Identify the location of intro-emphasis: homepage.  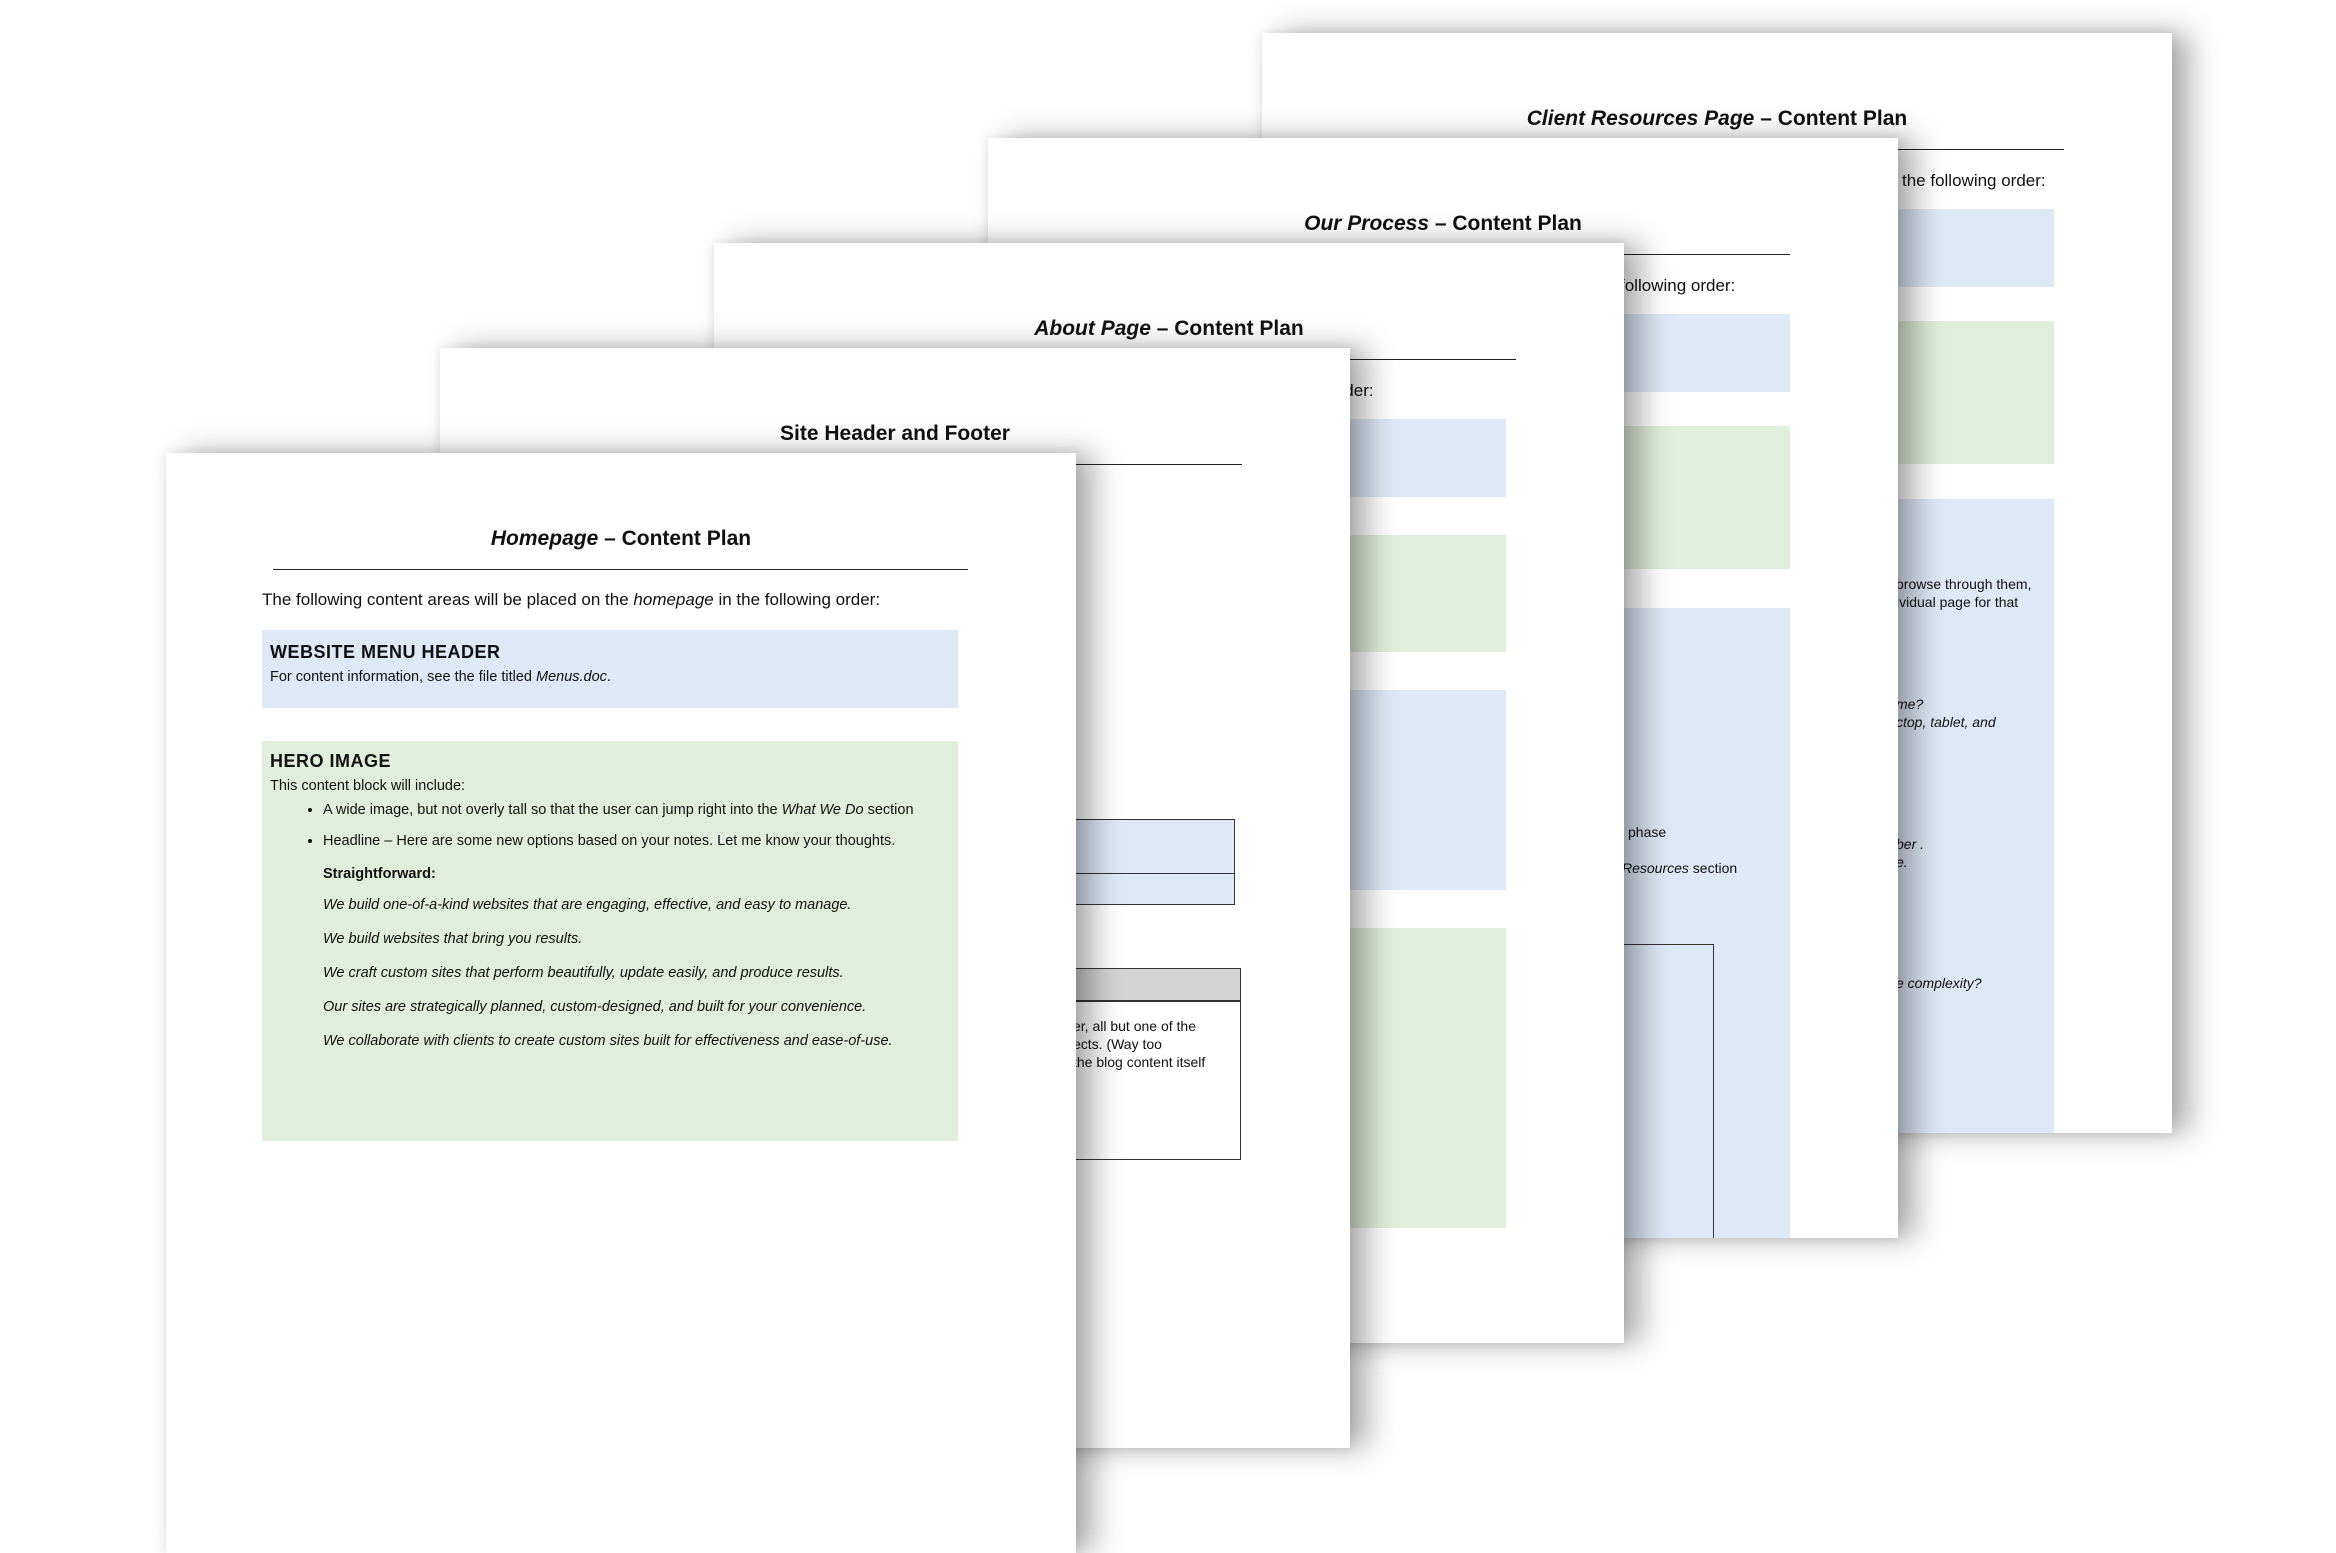
(673, 599).